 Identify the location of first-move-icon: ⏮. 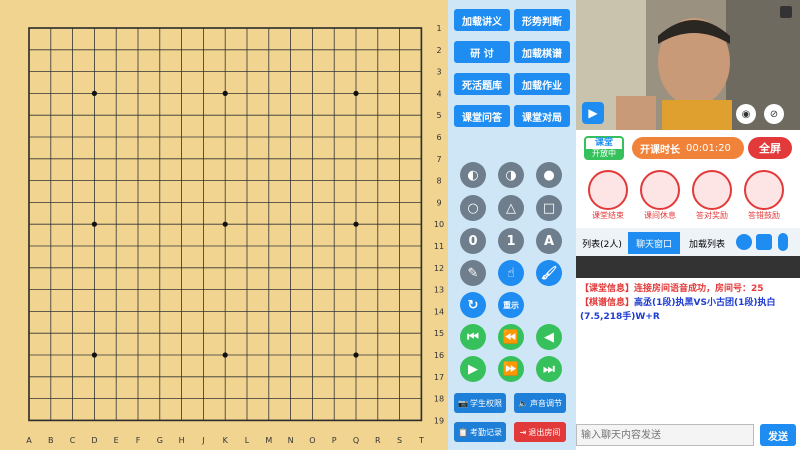
(473, 337).